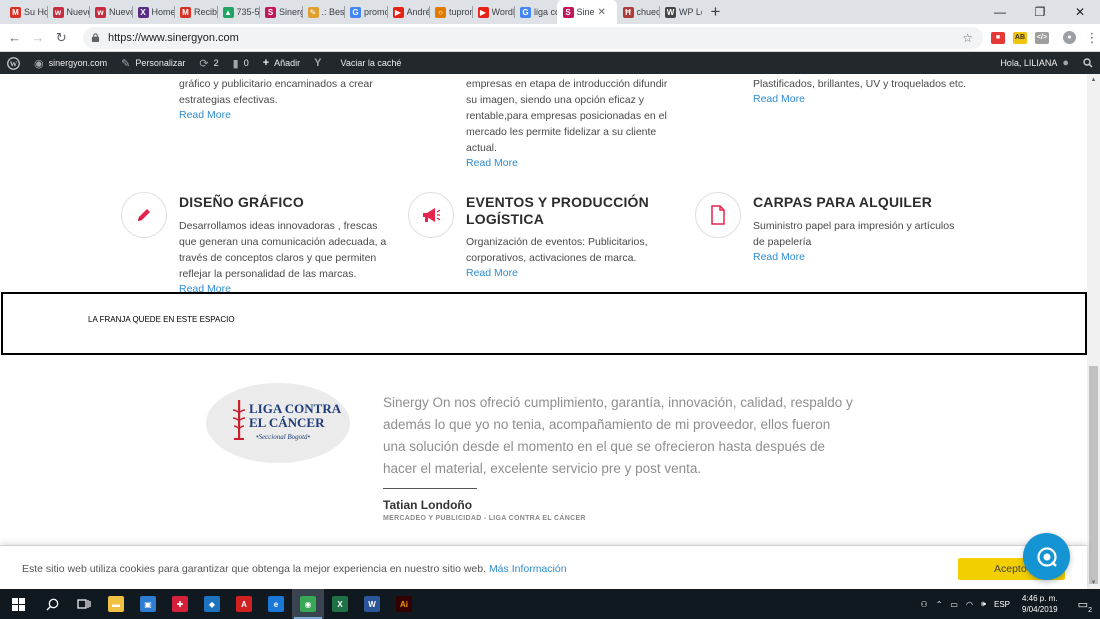 This screenshot has width=1100, height=619. I want to click on admin-site-link: ◉ sinergyon.com, so click(70, 63).